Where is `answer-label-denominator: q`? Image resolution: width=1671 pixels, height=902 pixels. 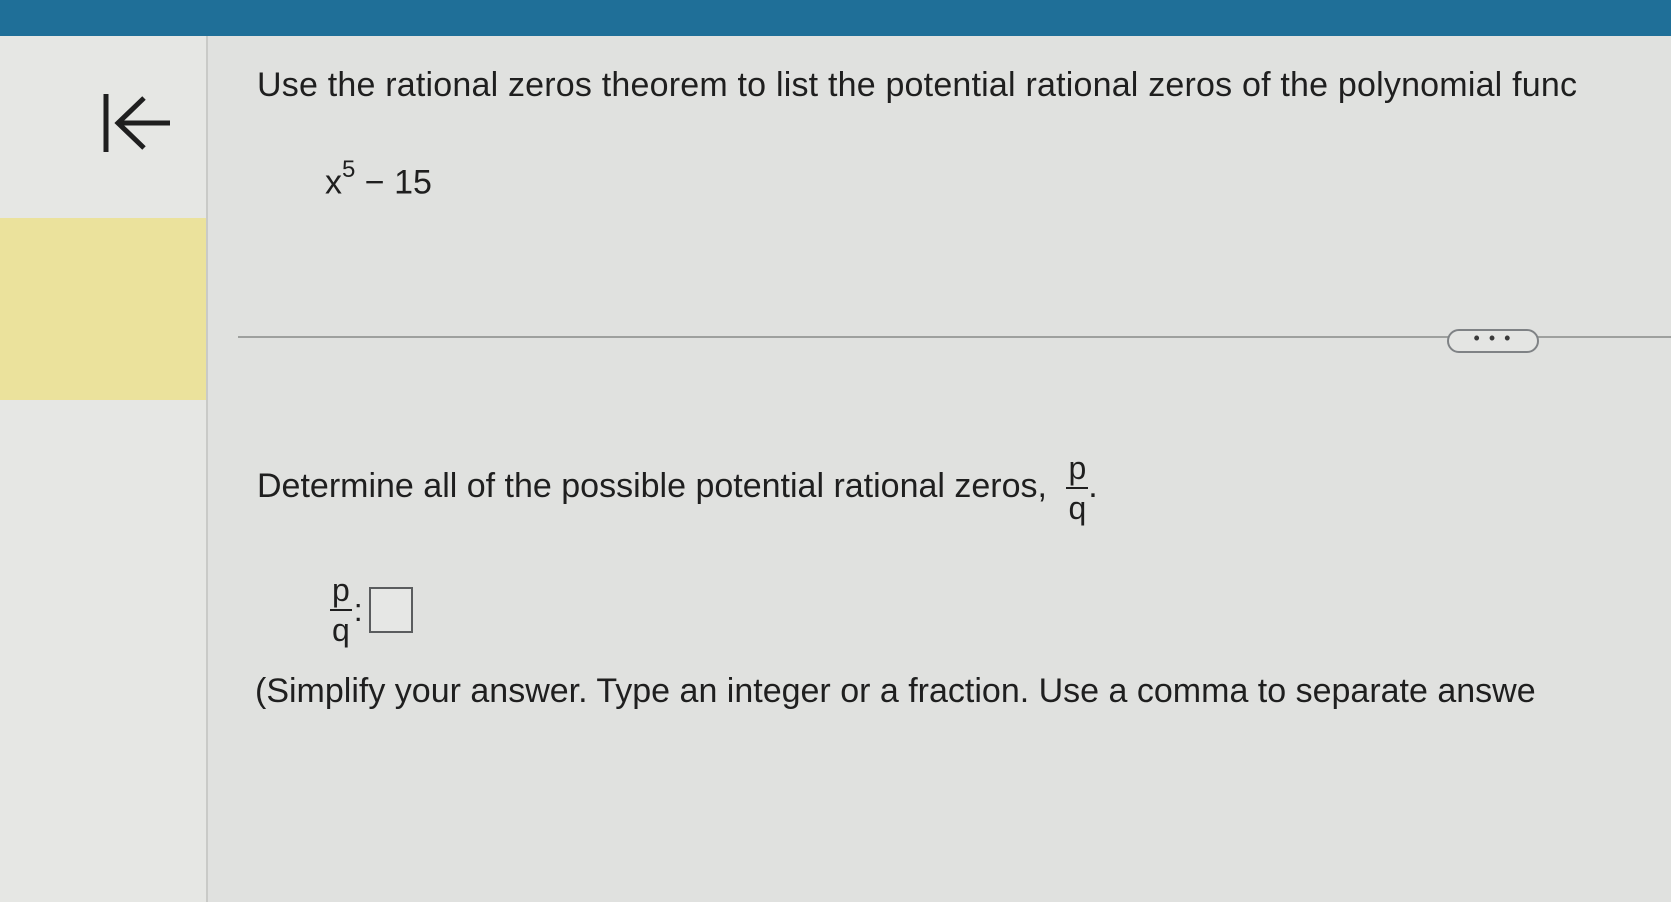 answer-label-denominator: q is located at coordinates (341, 630).